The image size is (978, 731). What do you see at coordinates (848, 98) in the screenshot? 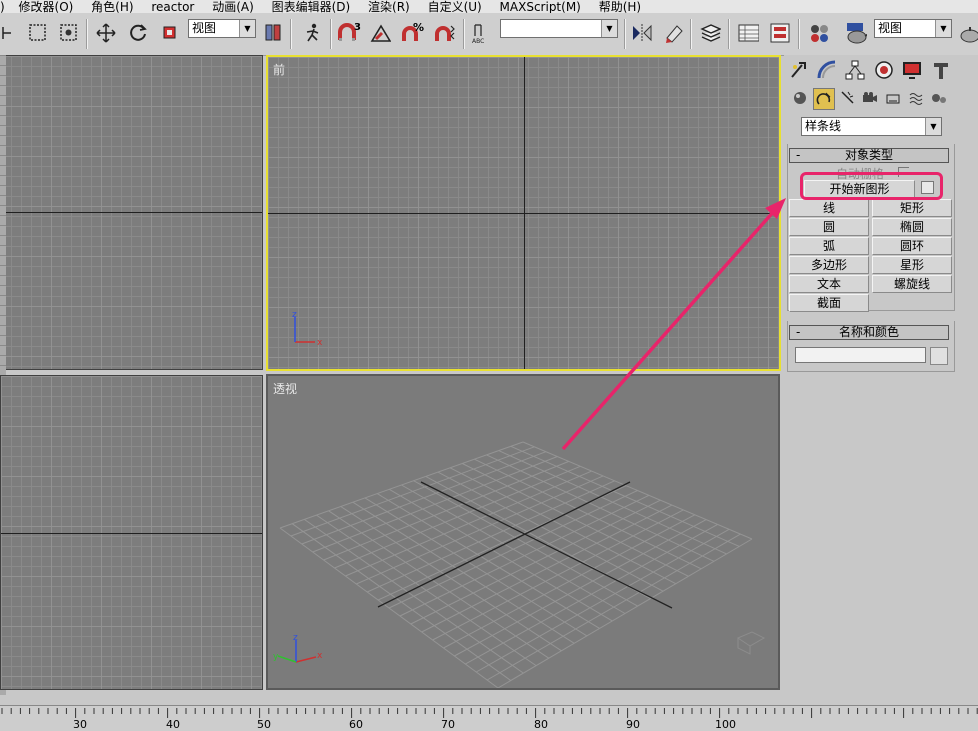
I see `lights-category-icon` at bounding box center [848, 98].